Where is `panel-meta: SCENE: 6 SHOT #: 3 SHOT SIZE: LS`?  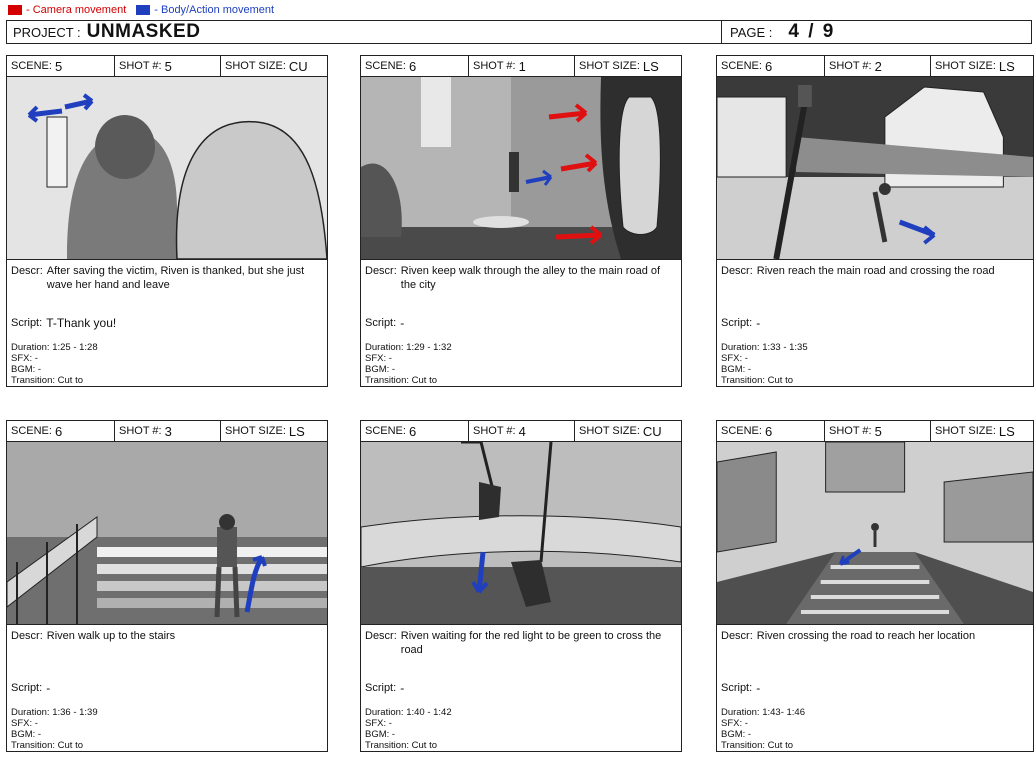 panel-meta: SCENE: 6 SHOT #: 3 SHOT SIZE: LS is located at coordinates (167, 431).